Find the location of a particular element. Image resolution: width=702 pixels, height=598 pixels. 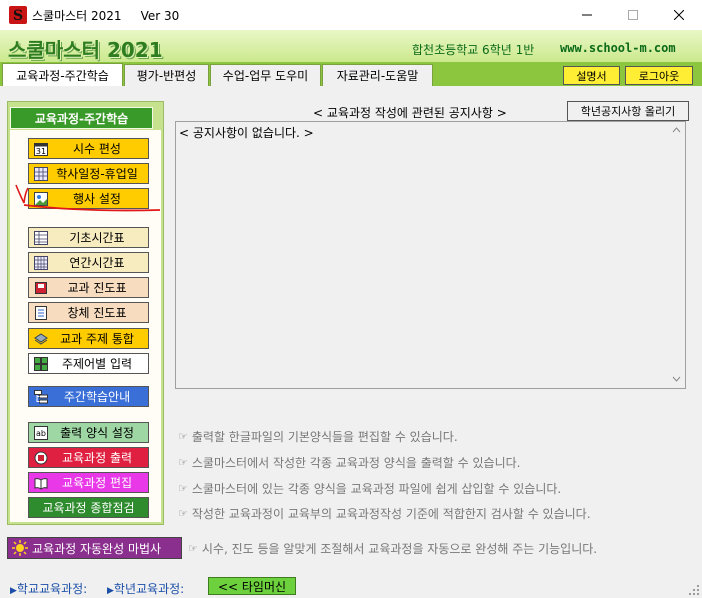

time-machine-button: << 타임머신 is located at coordinates (252, 586).